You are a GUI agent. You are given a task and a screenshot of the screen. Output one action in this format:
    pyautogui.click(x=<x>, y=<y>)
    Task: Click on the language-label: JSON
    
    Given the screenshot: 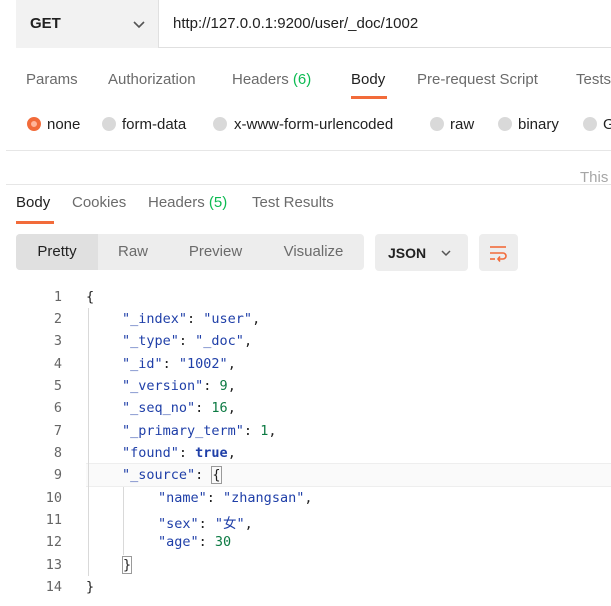 What is the action you would take?
    pyautogui.click(x=407, y=253)
    